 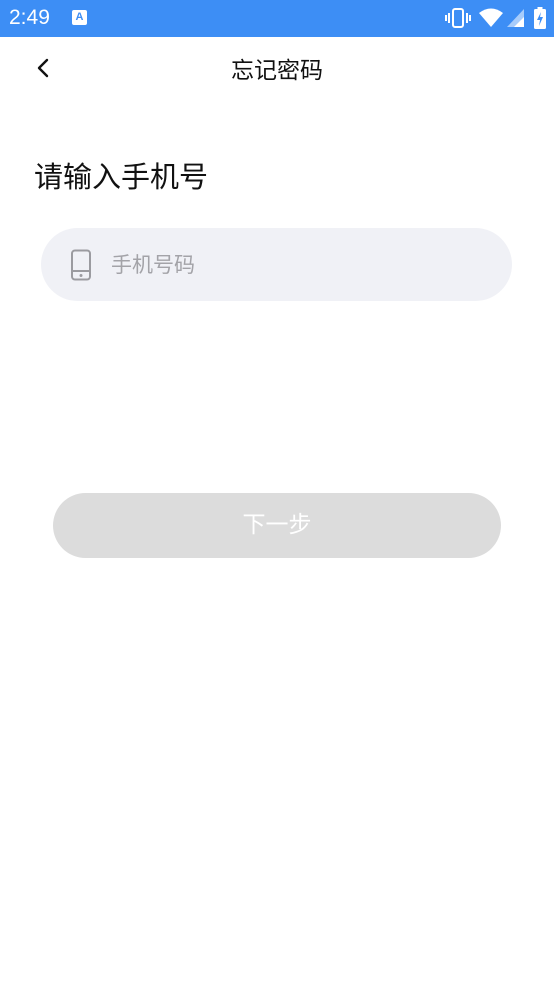 What do you see at coordinates (491, 18) in the screenshot?
I see `wifi-icon` at bounding box center [491, 18].